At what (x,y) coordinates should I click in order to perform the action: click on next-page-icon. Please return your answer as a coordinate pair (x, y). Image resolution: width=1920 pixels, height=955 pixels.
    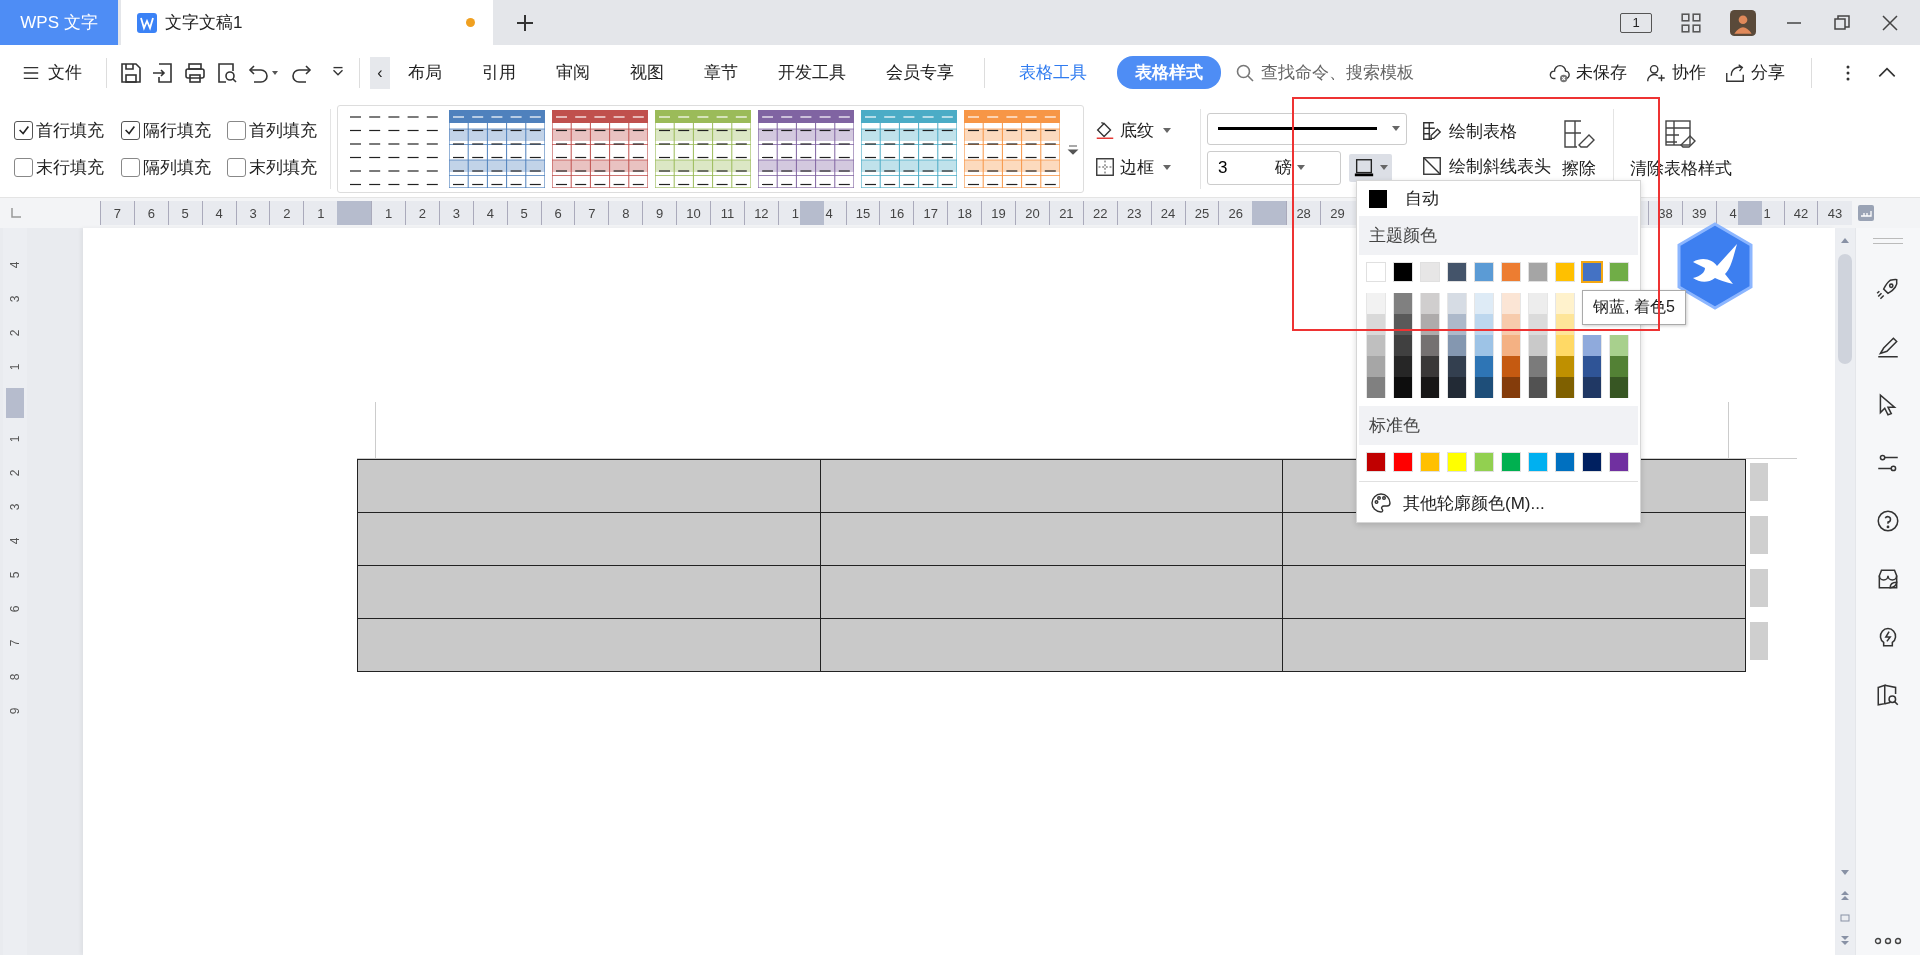
    Looking at the image, I should click on (1845, 941).